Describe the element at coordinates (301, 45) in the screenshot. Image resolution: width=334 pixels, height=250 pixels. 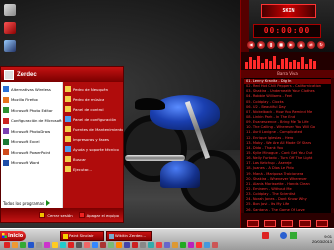
I see `eject-button: ▲` at that location.